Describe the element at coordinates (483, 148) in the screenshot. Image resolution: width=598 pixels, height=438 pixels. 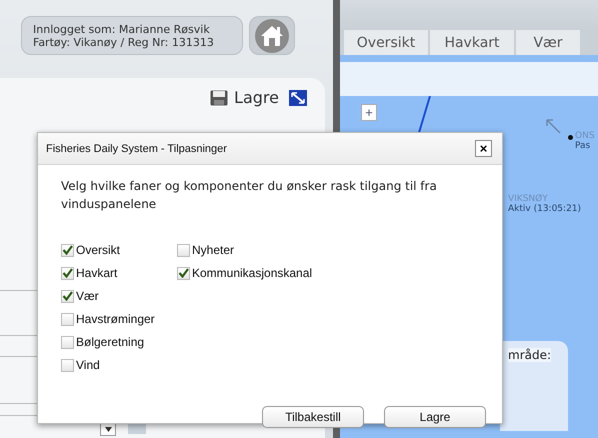
I see `close-button: ×` at that location.